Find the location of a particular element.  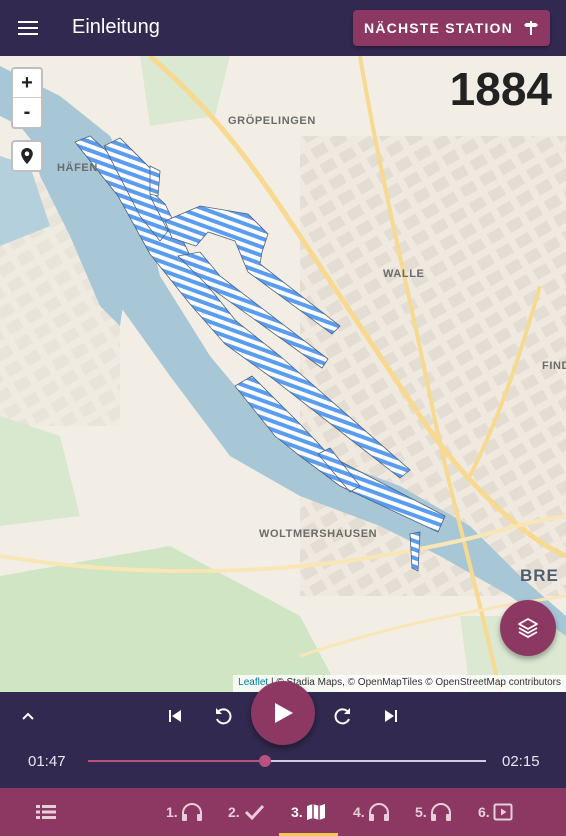

nav-station-number: 4. is located at coordinates (359, 812).